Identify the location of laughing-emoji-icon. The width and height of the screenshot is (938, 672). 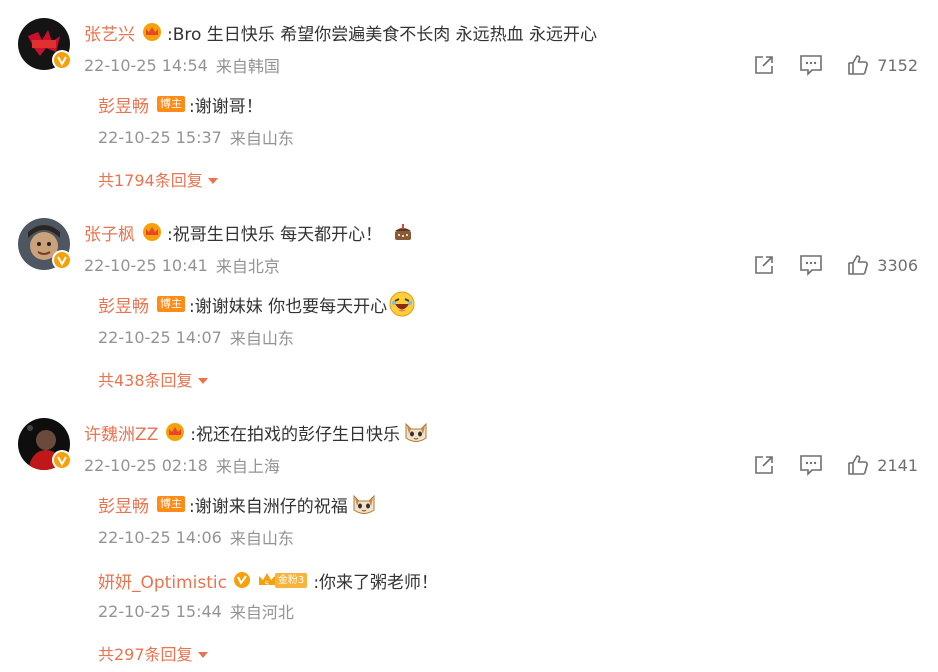
(402, 304).